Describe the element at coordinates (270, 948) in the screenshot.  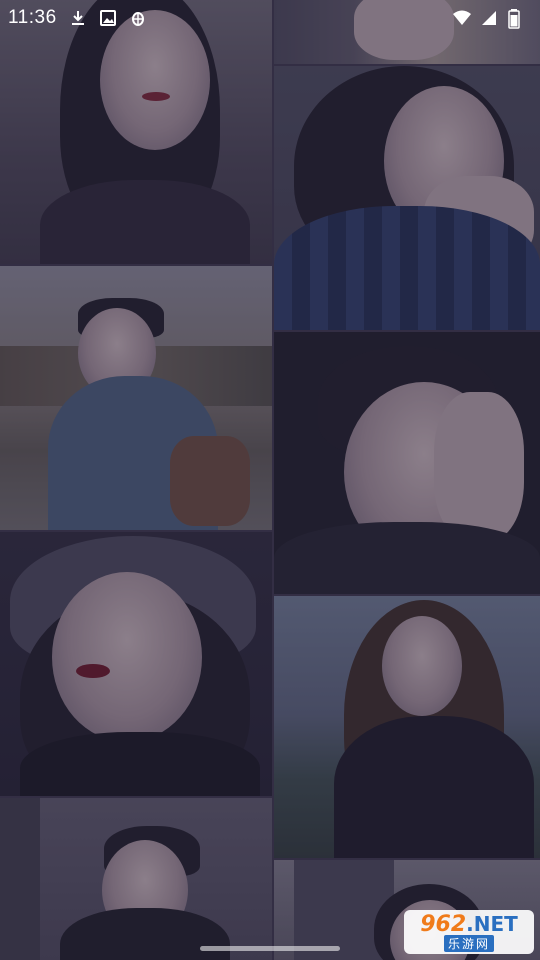
I see `gesture-nav-handle` at that location.